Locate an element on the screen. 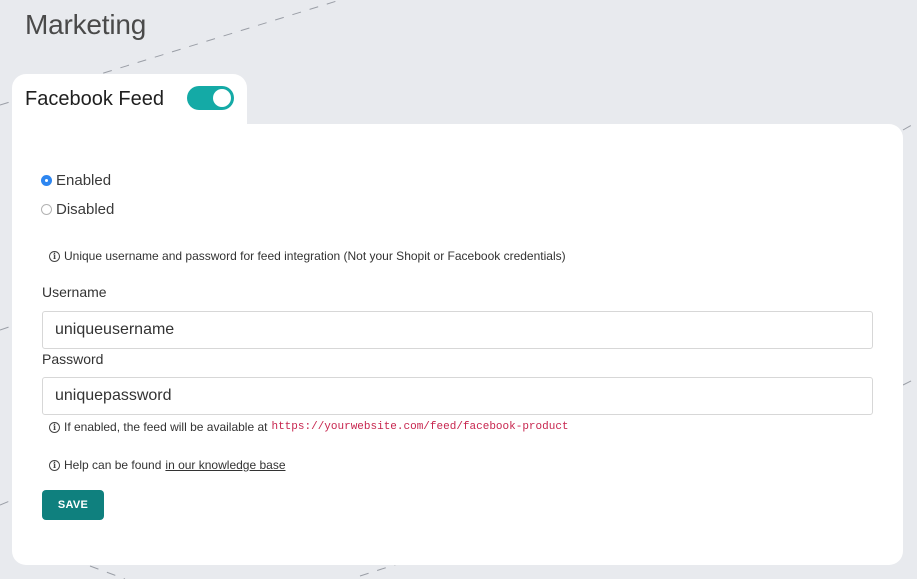 The width and height of the screenshot is (917, 579). feed-title: Facebook Feed is located at coordinates (94, 99).